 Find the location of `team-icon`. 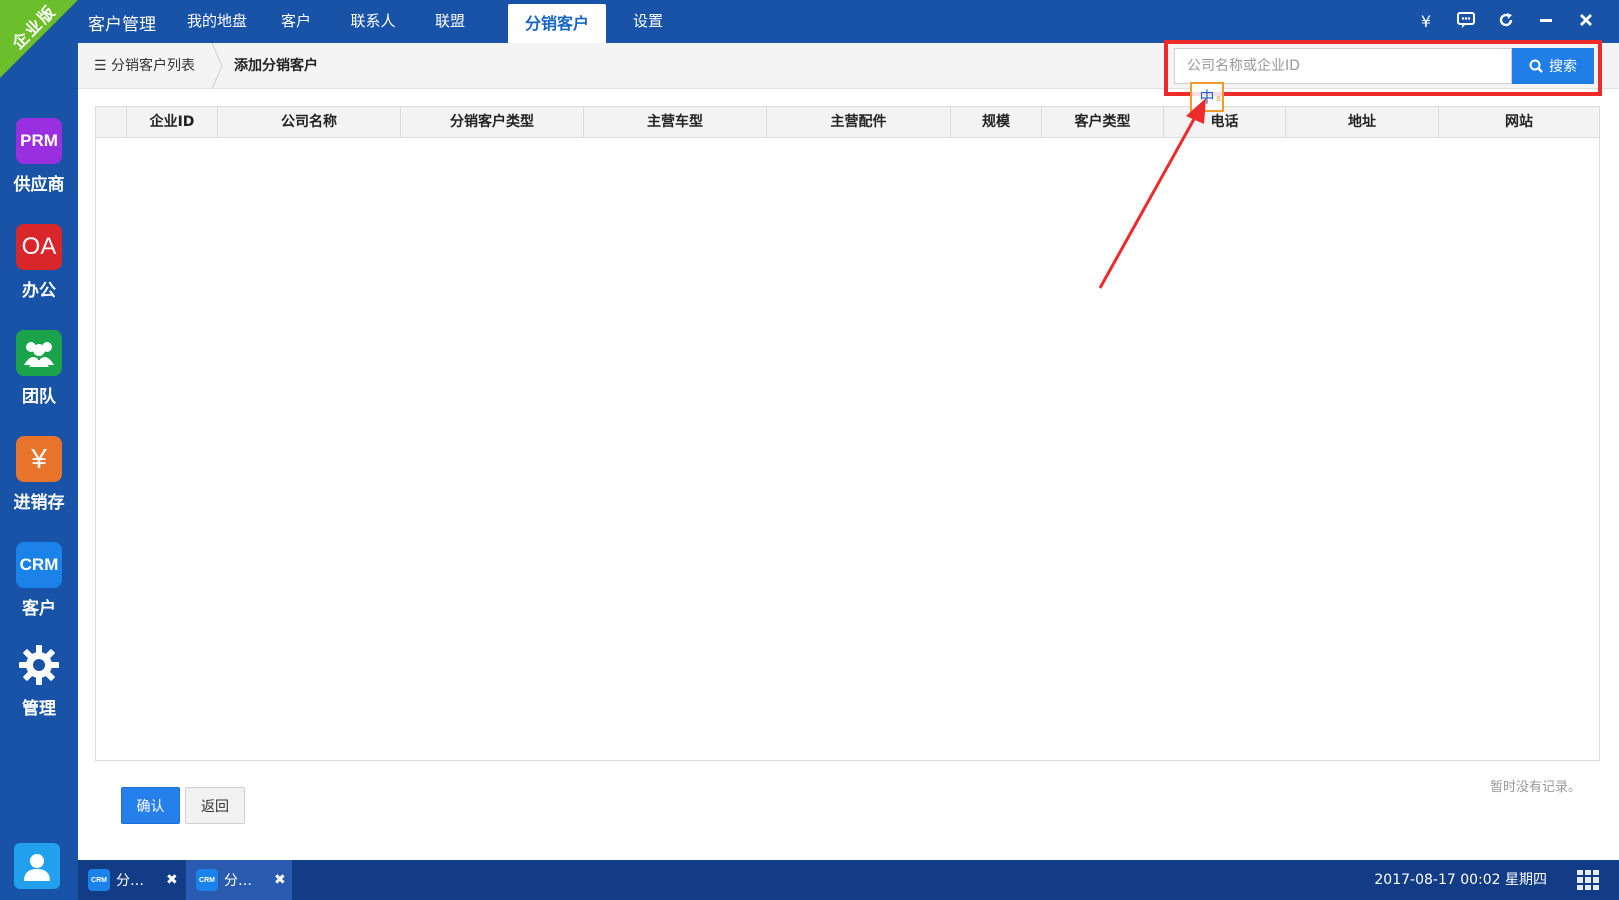

team-icon is located at coordinates (39, 353).